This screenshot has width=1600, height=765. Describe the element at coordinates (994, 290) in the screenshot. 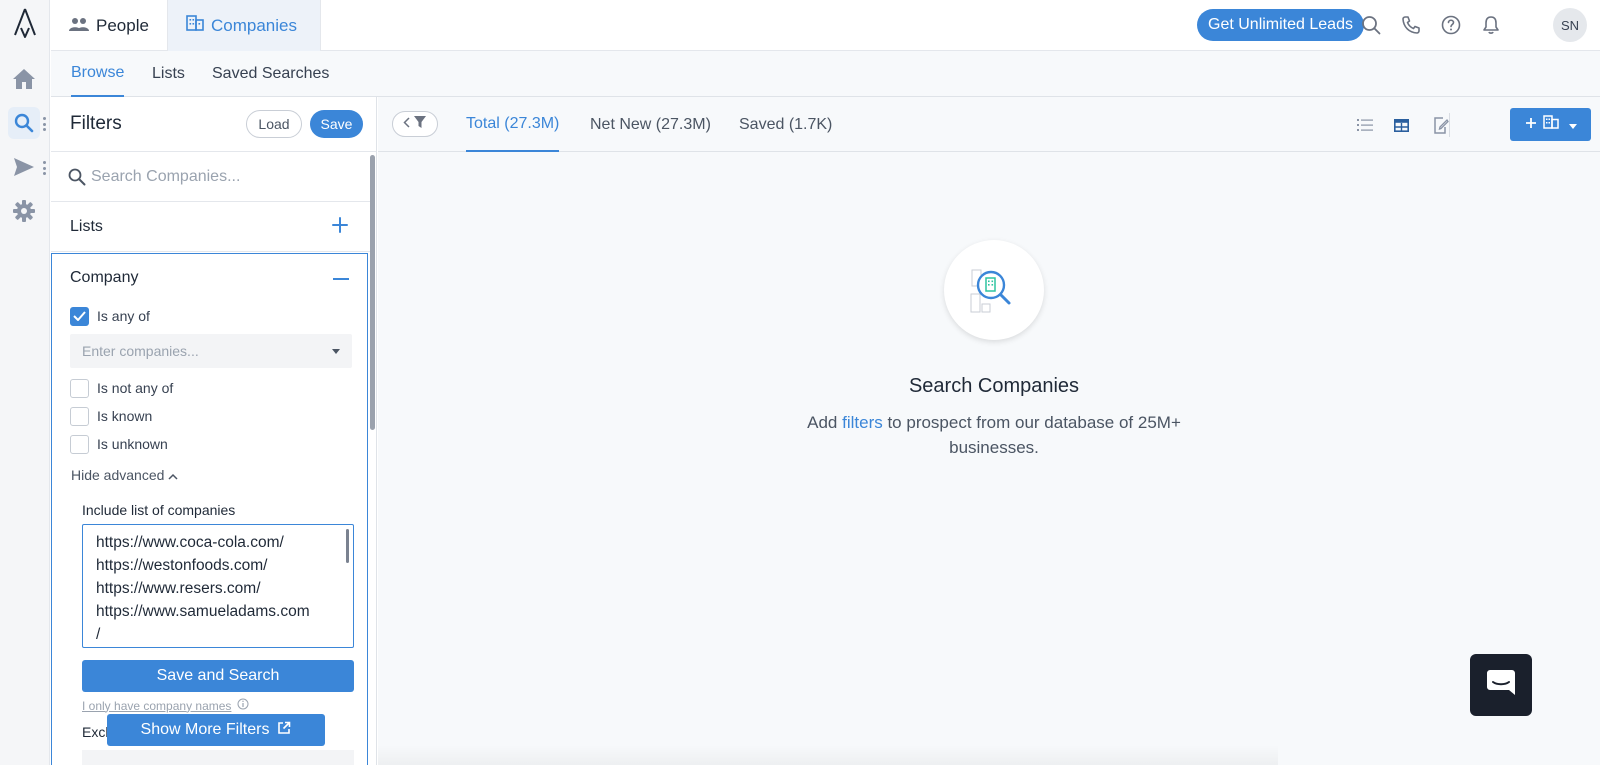

I see `search-companies-illustration-icon` at that location.